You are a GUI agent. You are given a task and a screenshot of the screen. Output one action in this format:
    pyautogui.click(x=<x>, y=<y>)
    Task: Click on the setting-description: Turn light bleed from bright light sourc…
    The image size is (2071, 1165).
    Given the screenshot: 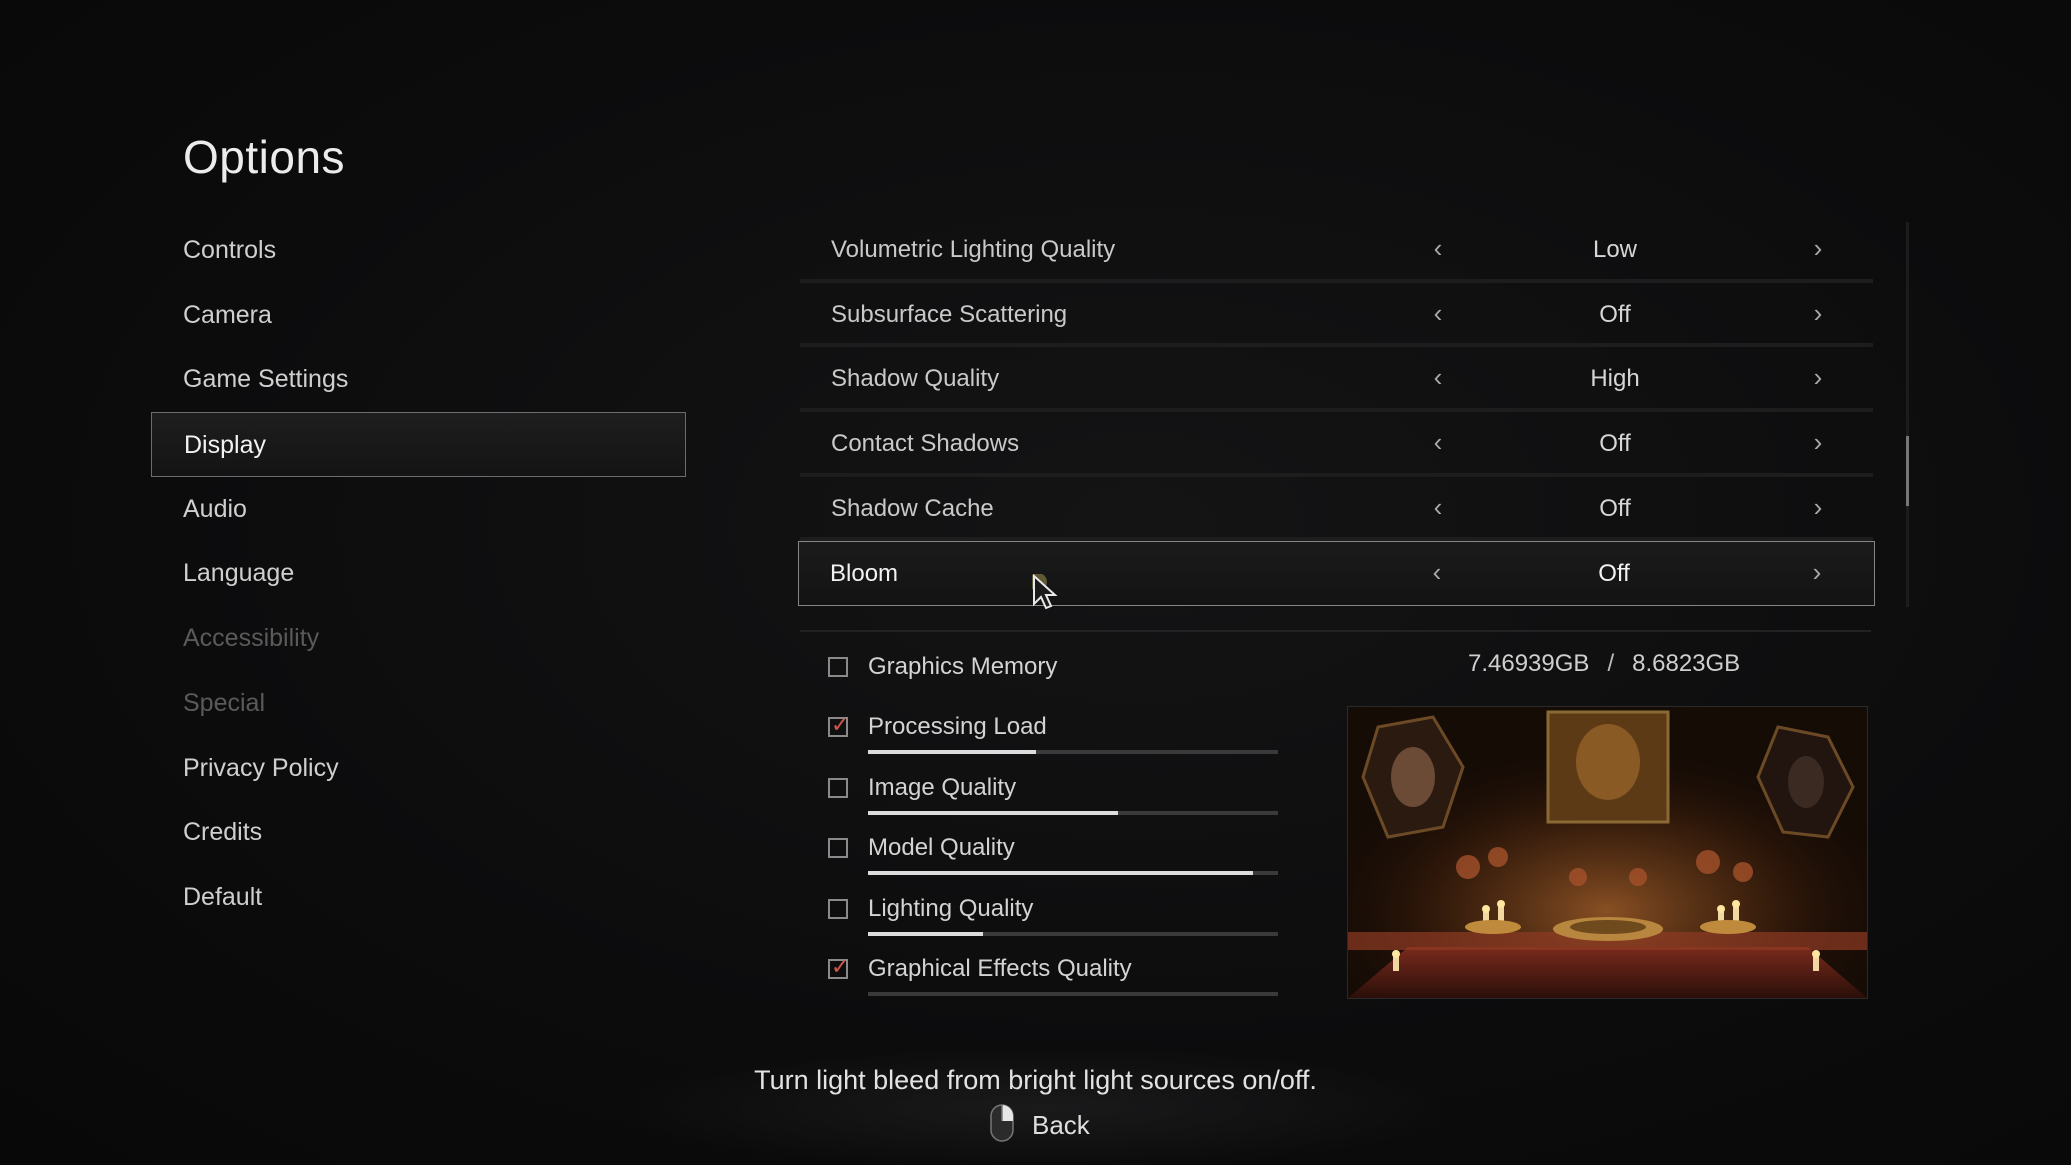 What is the action you would take?
    pyautogui.click(x=1035, y=1080)
    